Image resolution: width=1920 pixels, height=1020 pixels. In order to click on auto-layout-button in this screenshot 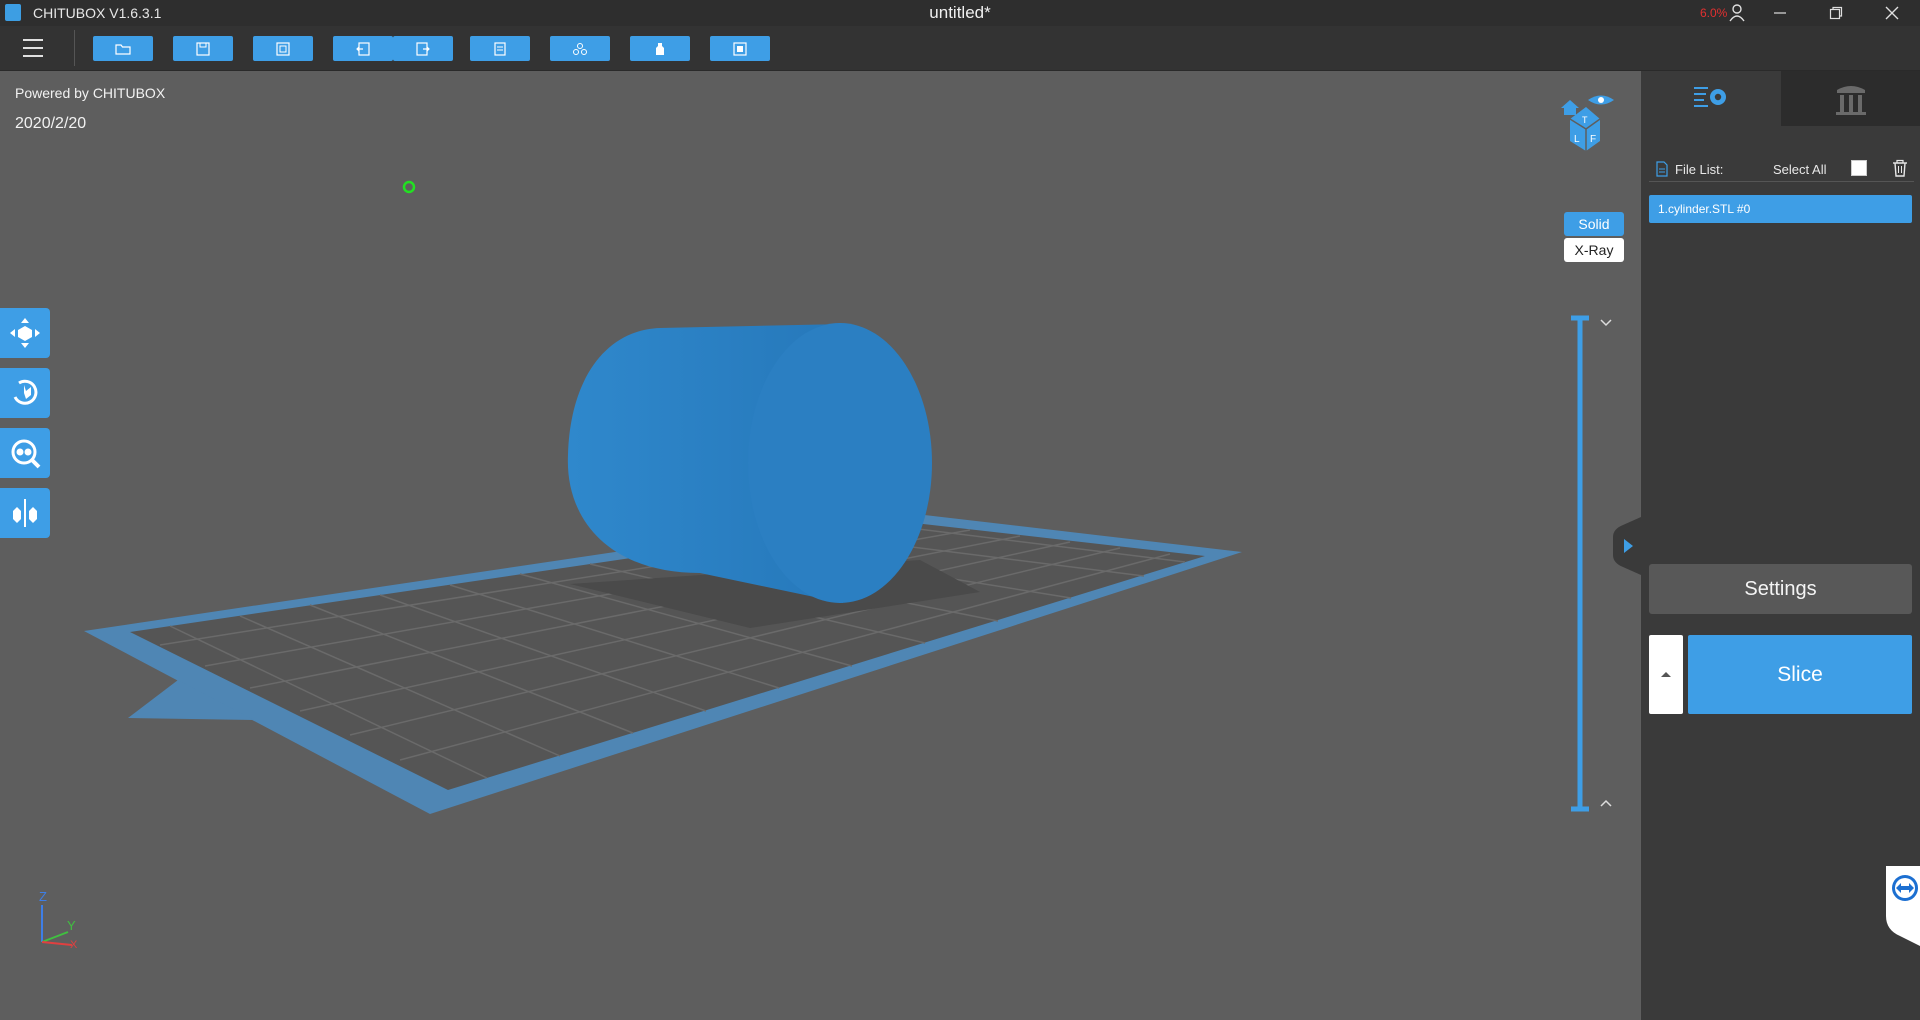, I will do `click(580, 48)`.